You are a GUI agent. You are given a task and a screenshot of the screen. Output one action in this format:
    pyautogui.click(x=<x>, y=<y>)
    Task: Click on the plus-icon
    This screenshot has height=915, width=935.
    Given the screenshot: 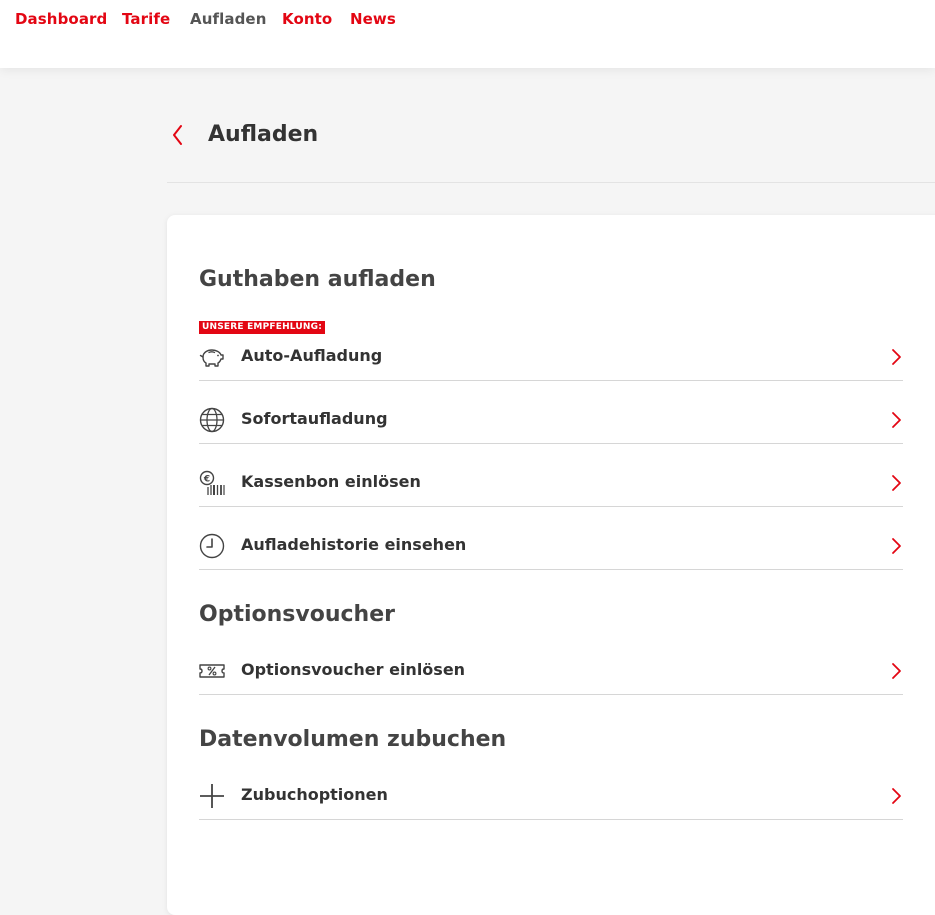 What is the action you would take?
    pyautogui.click(x=212, y=796)
    